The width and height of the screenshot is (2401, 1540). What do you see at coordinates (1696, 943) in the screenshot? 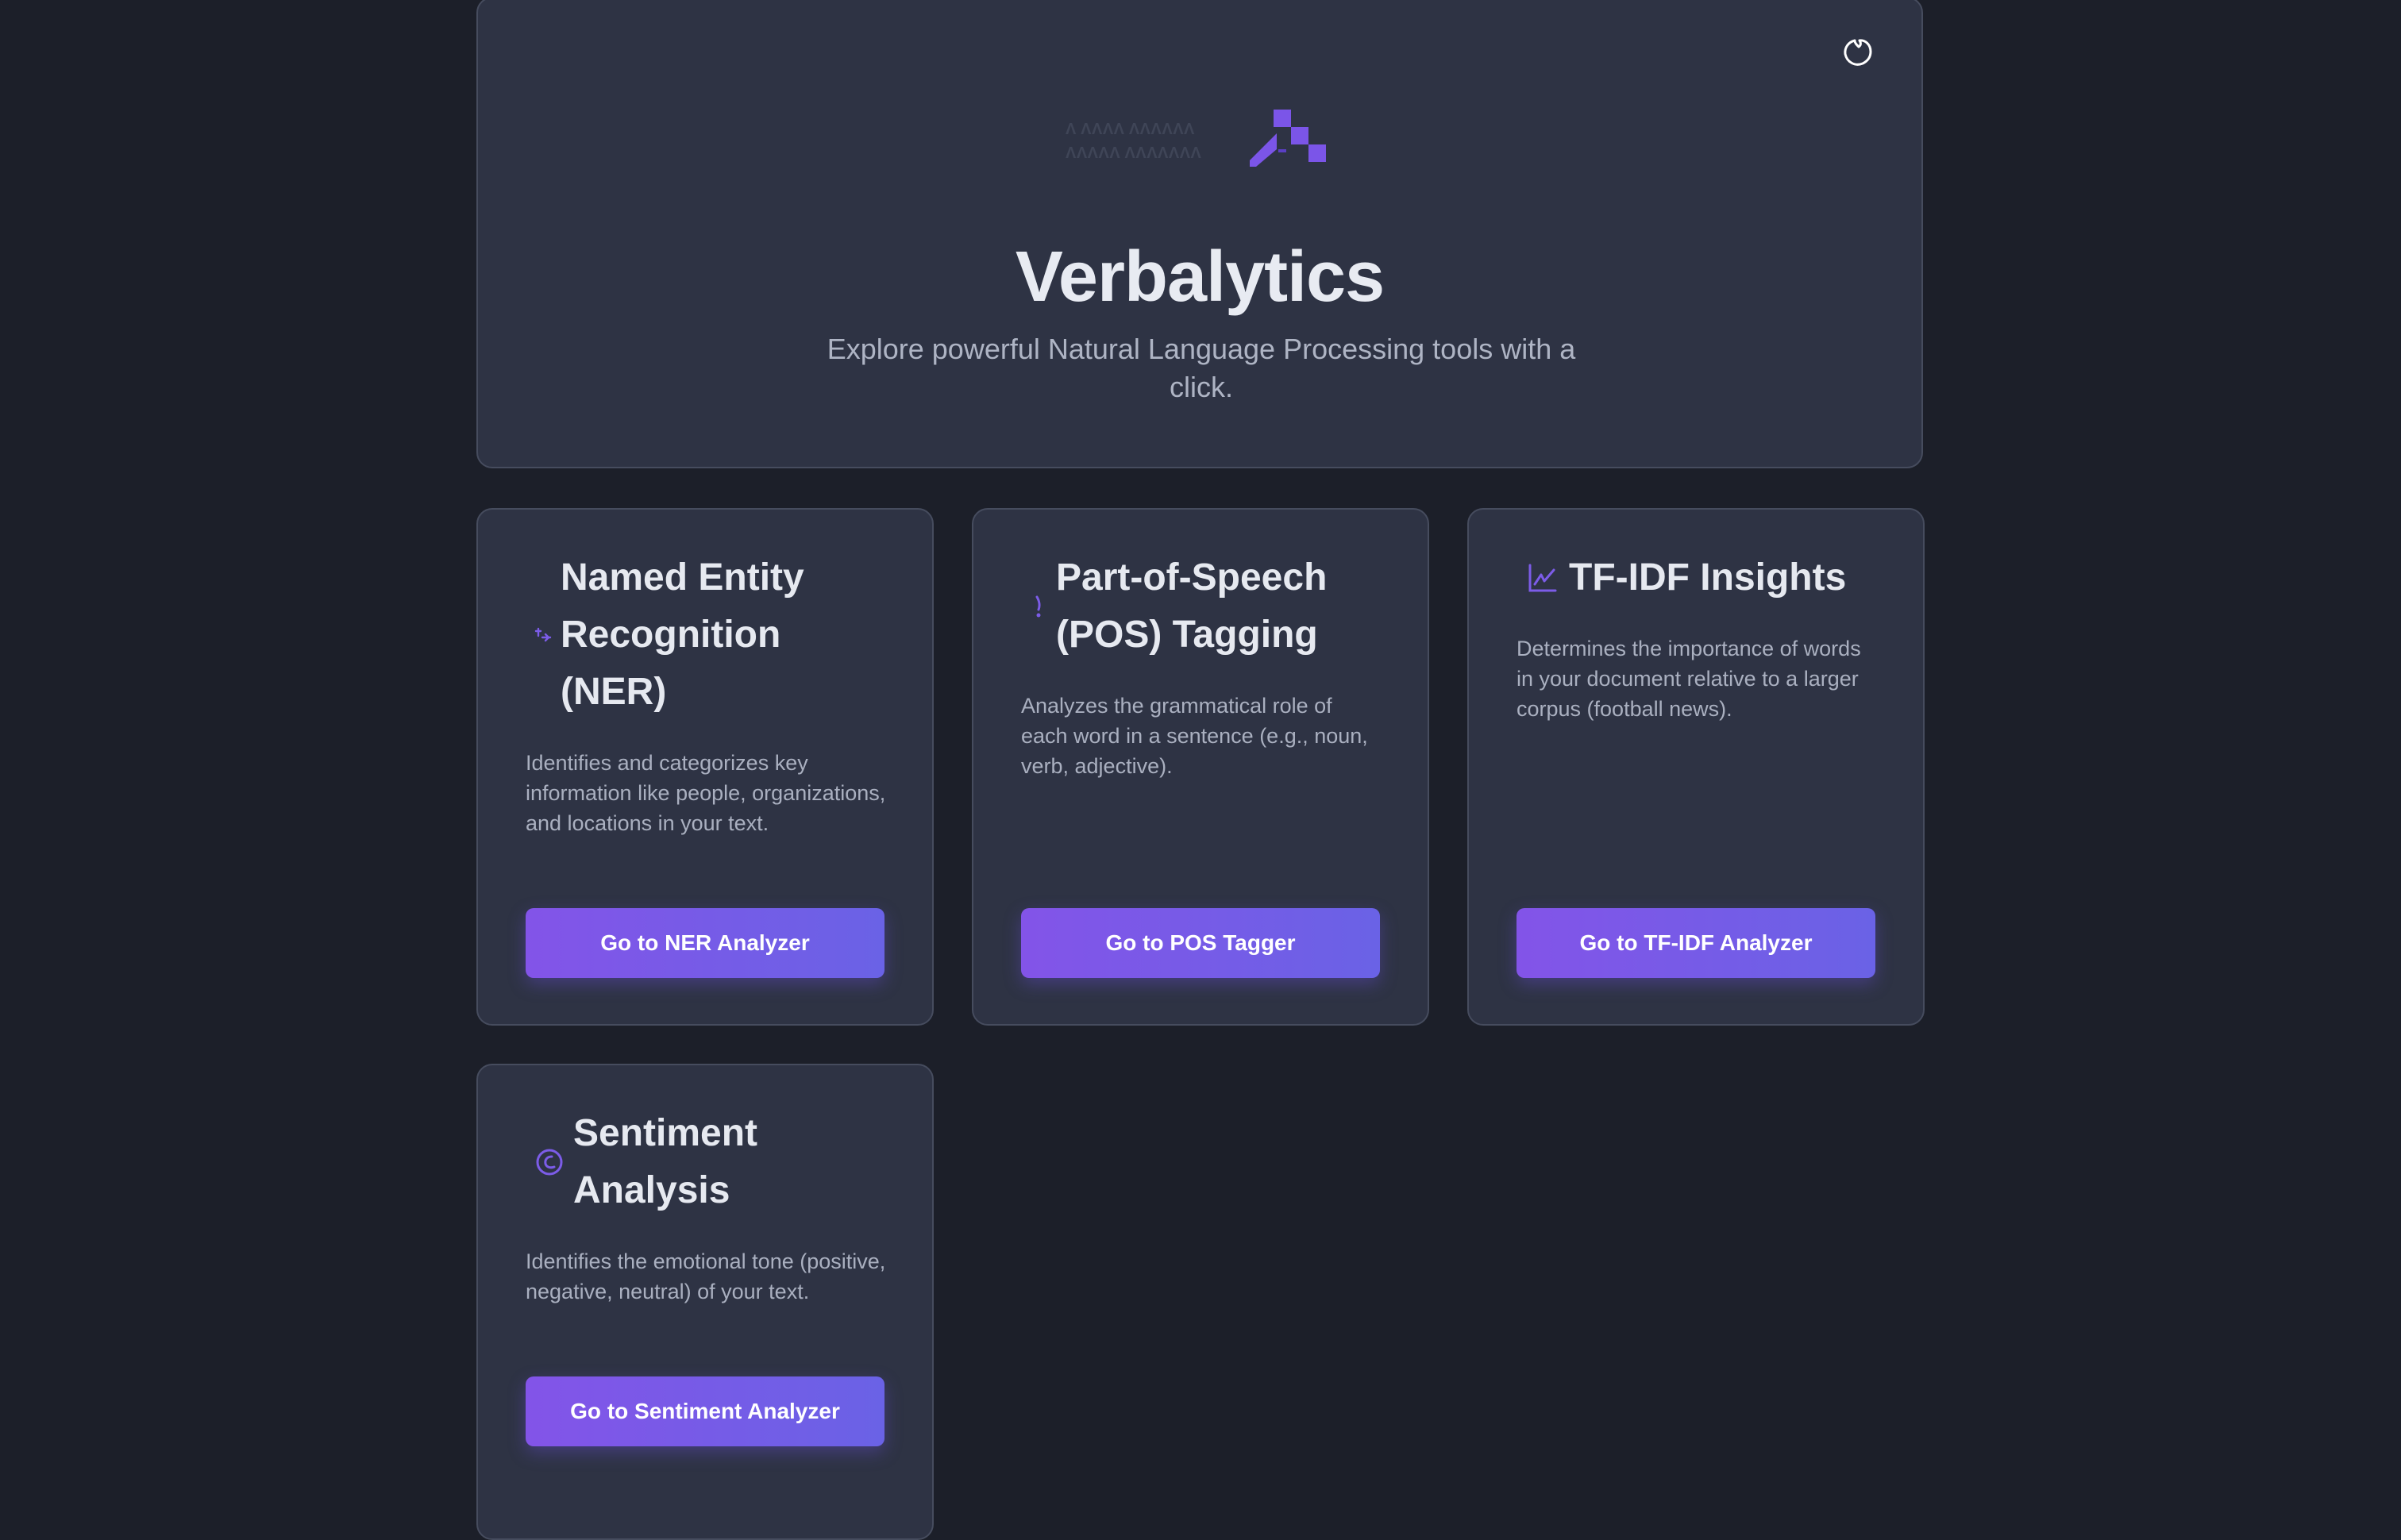
I see `go-to-tfidf-button: Go to TF-IDF Analyzer` at bounding box center [1696, 943].